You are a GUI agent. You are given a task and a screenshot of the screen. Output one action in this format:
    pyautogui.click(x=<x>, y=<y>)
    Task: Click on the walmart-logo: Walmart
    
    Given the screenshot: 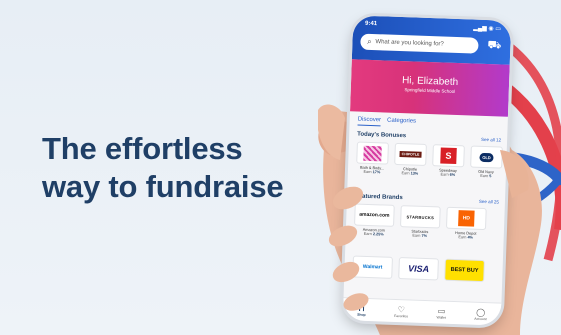 What is the action you would take?
    pyautogui.click(x=372, y=267)
    